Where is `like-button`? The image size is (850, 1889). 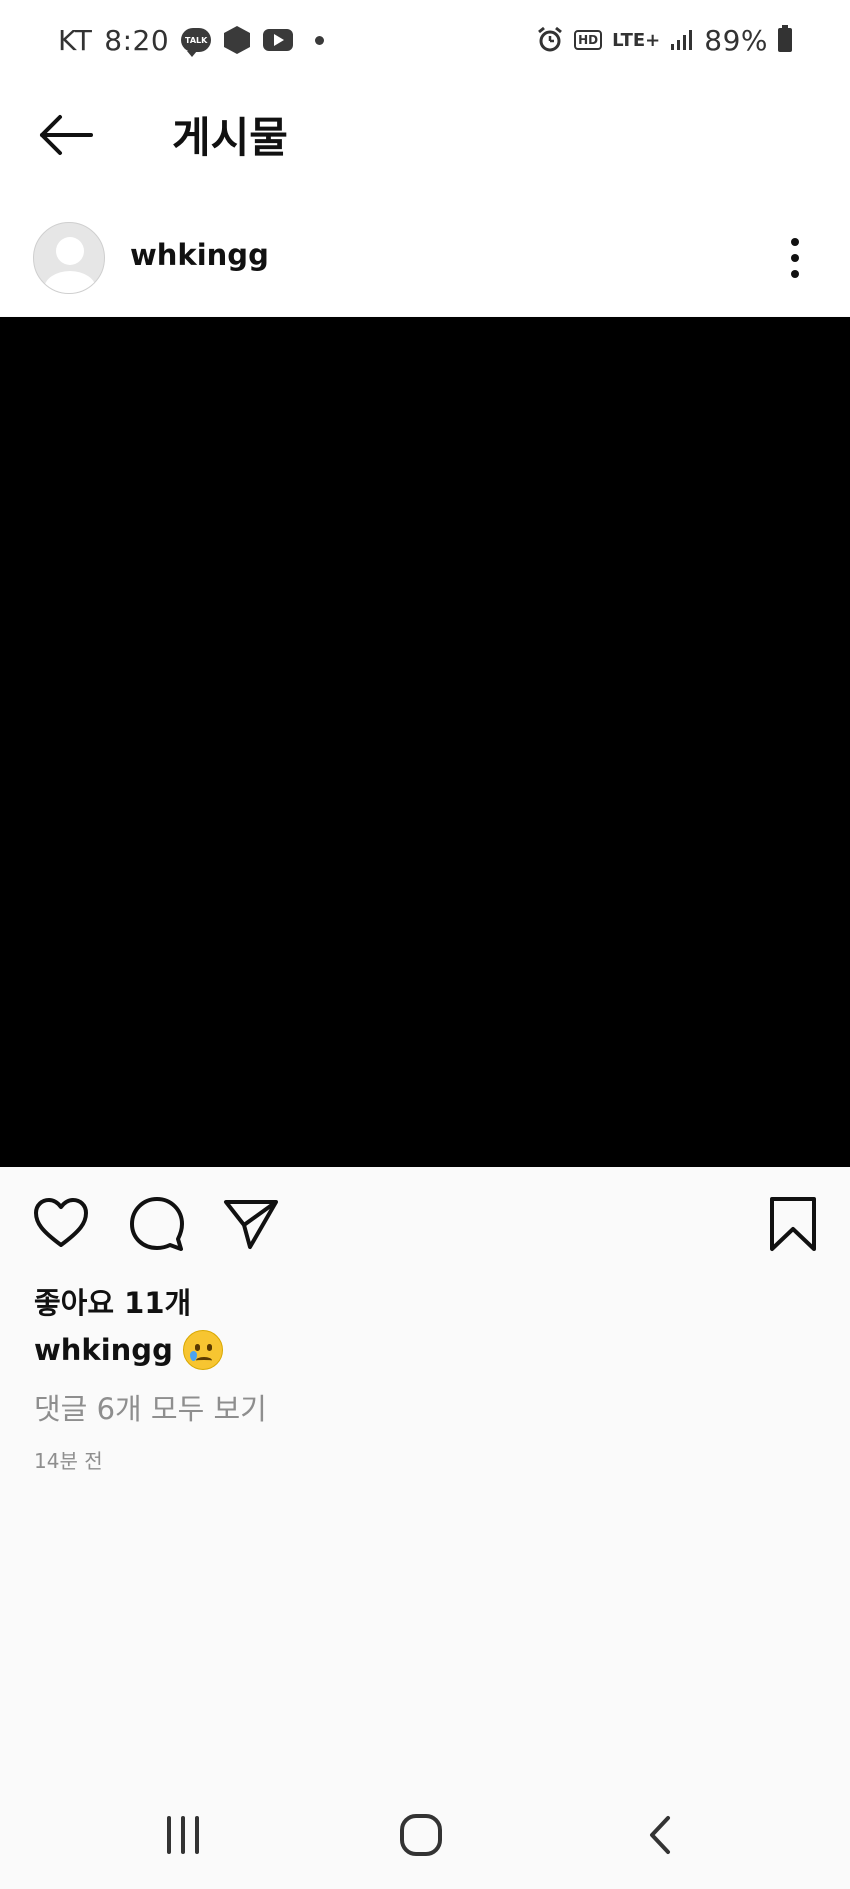 like-button is located at coordinates (61, 1224).